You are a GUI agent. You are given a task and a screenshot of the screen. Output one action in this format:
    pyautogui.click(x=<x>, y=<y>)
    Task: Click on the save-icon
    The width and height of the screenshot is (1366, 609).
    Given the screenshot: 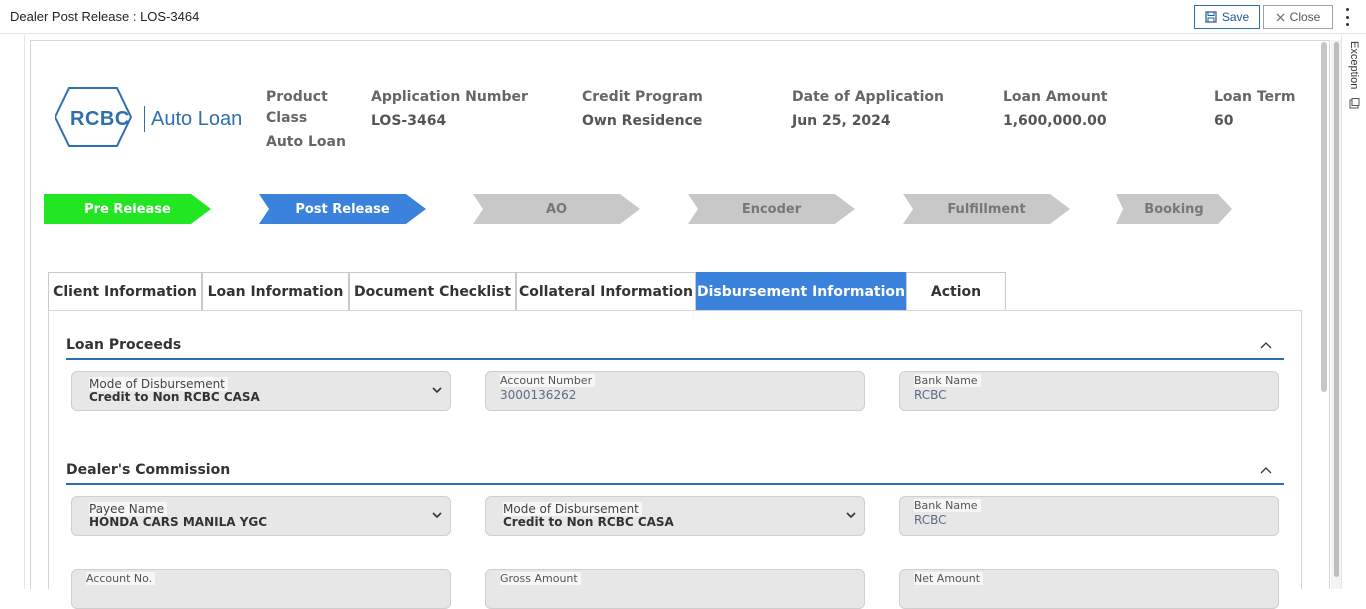 What is the action you would take?
    pyautogui.click(x=1211, y=17)
    